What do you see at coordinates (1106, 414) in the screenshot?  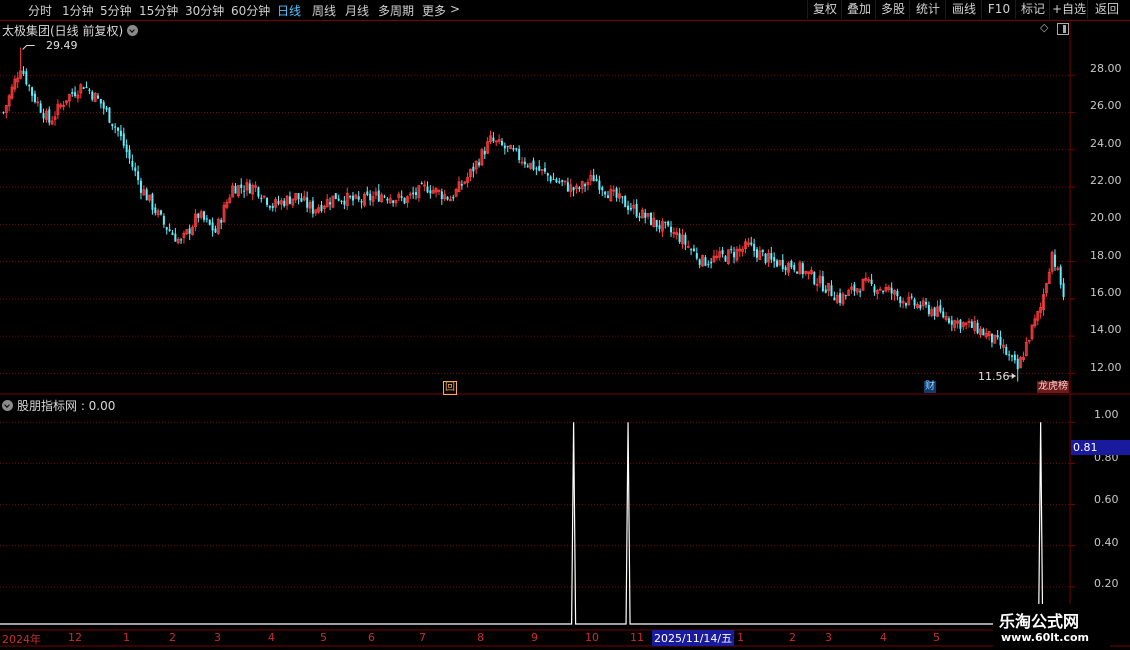 I see `indicator-y-tick: 1.00` at bounding box center [1106, 414].